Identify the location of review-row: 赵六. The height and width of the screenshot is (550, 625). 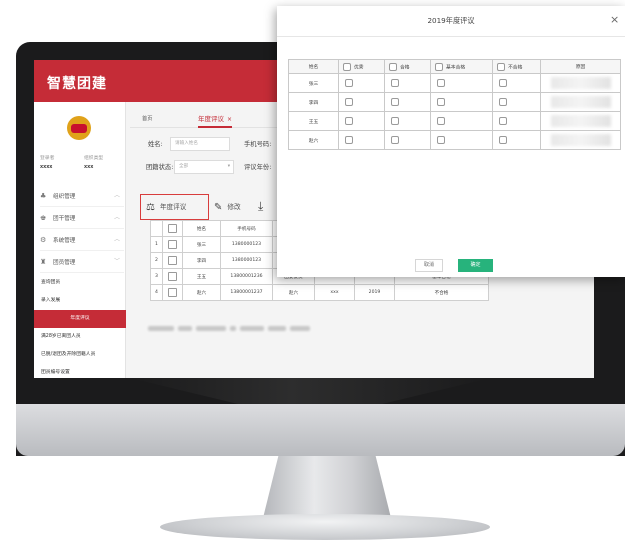
(454, 140).